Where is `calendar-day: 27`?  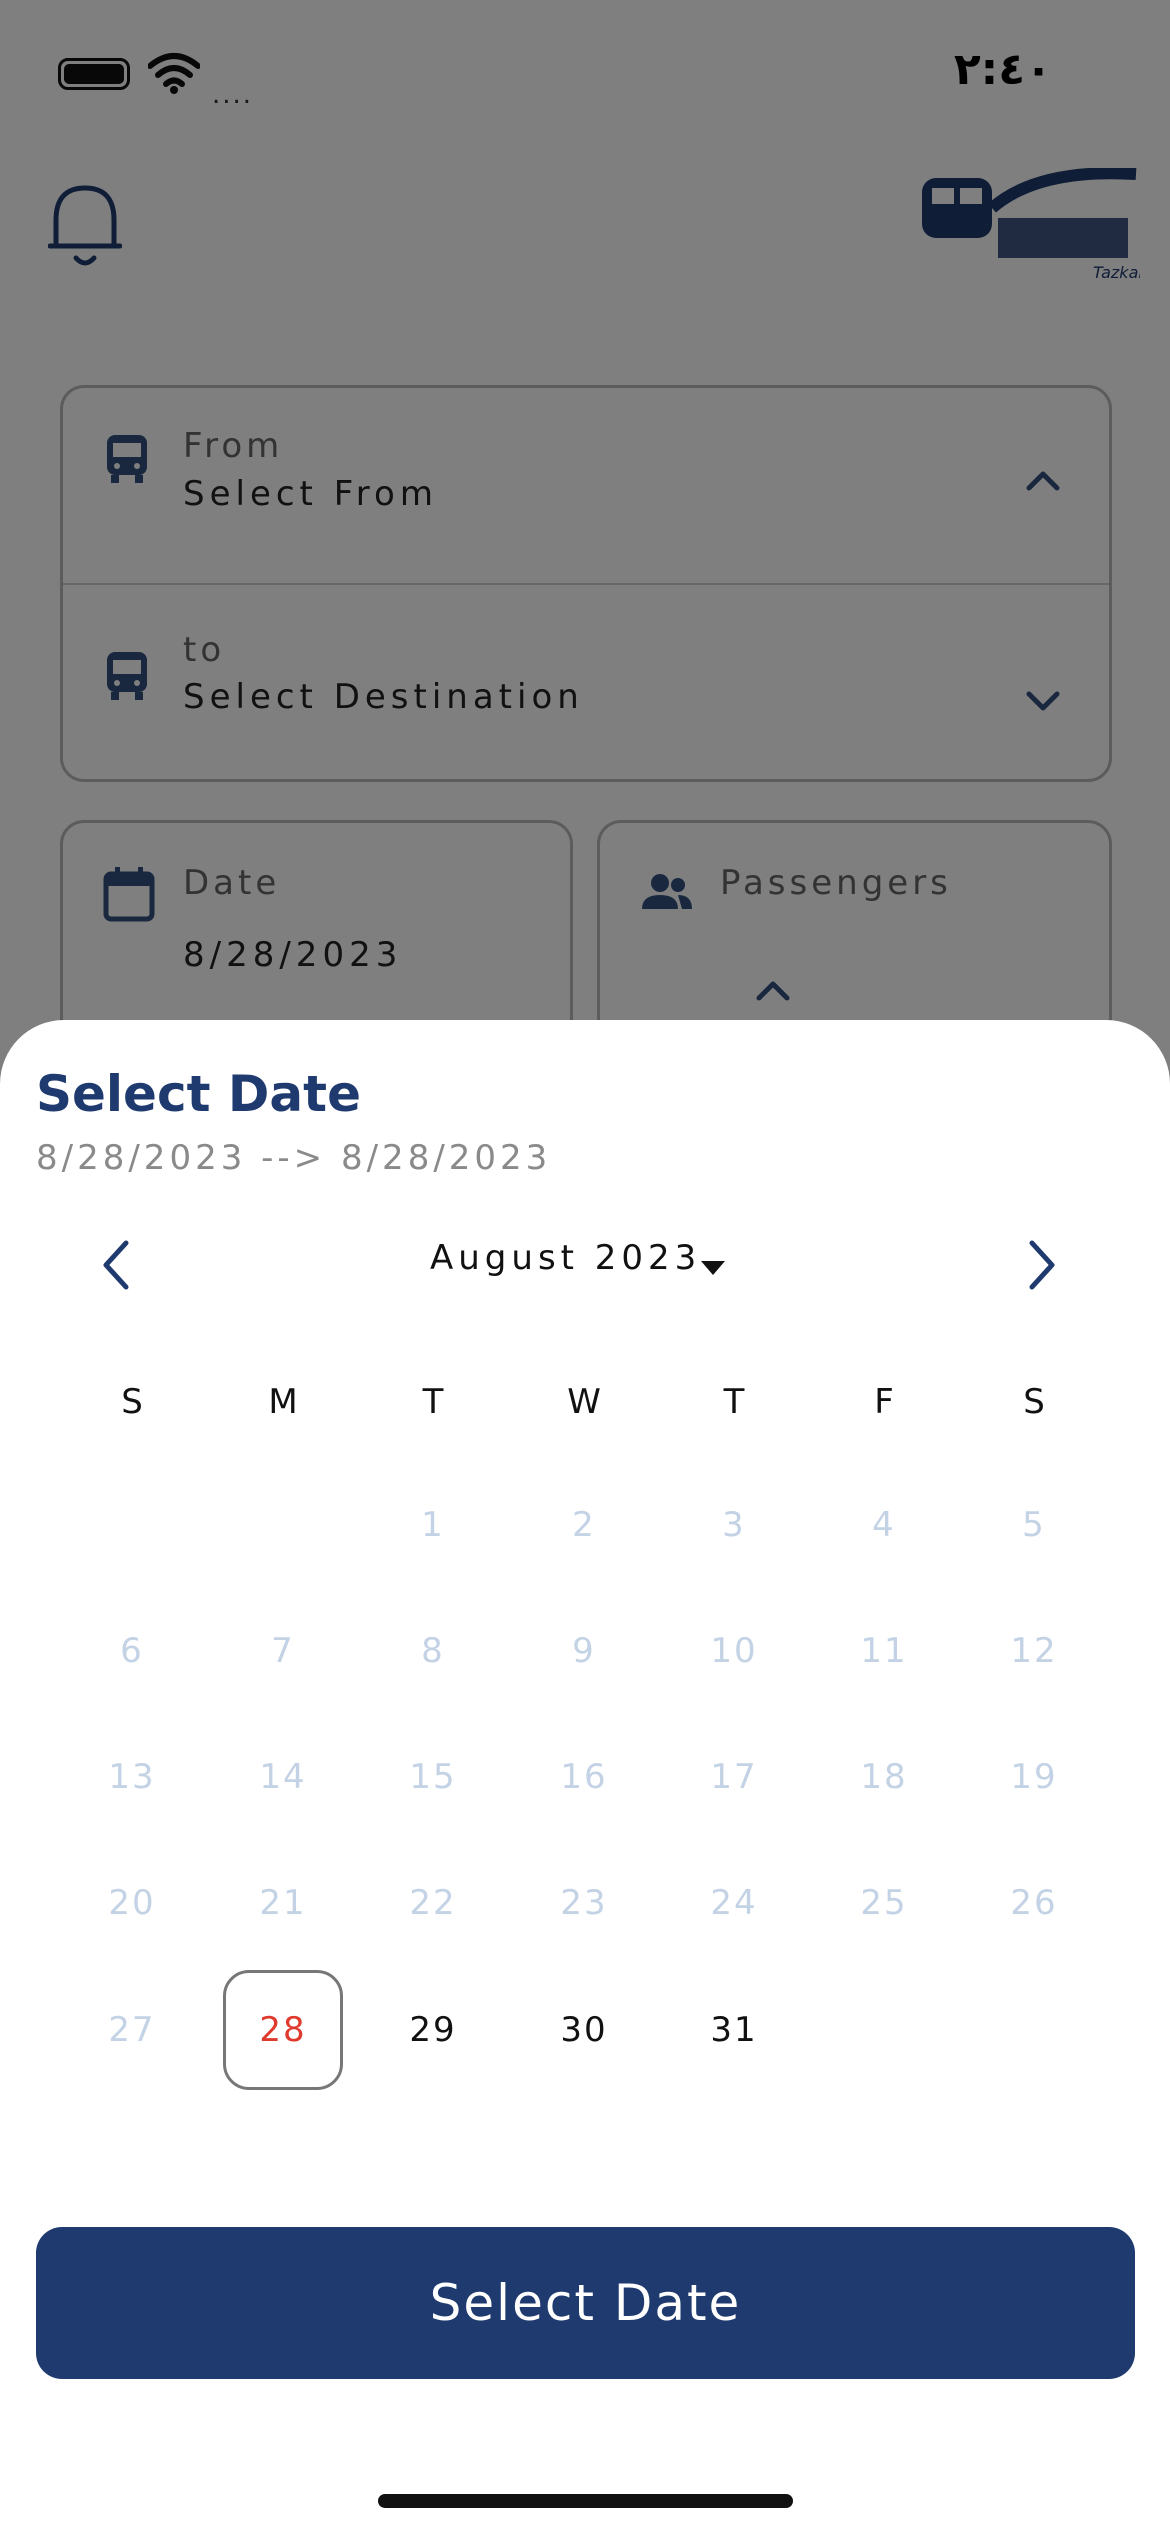
calendar-day: 27 is located at coordinates (132, 2030).